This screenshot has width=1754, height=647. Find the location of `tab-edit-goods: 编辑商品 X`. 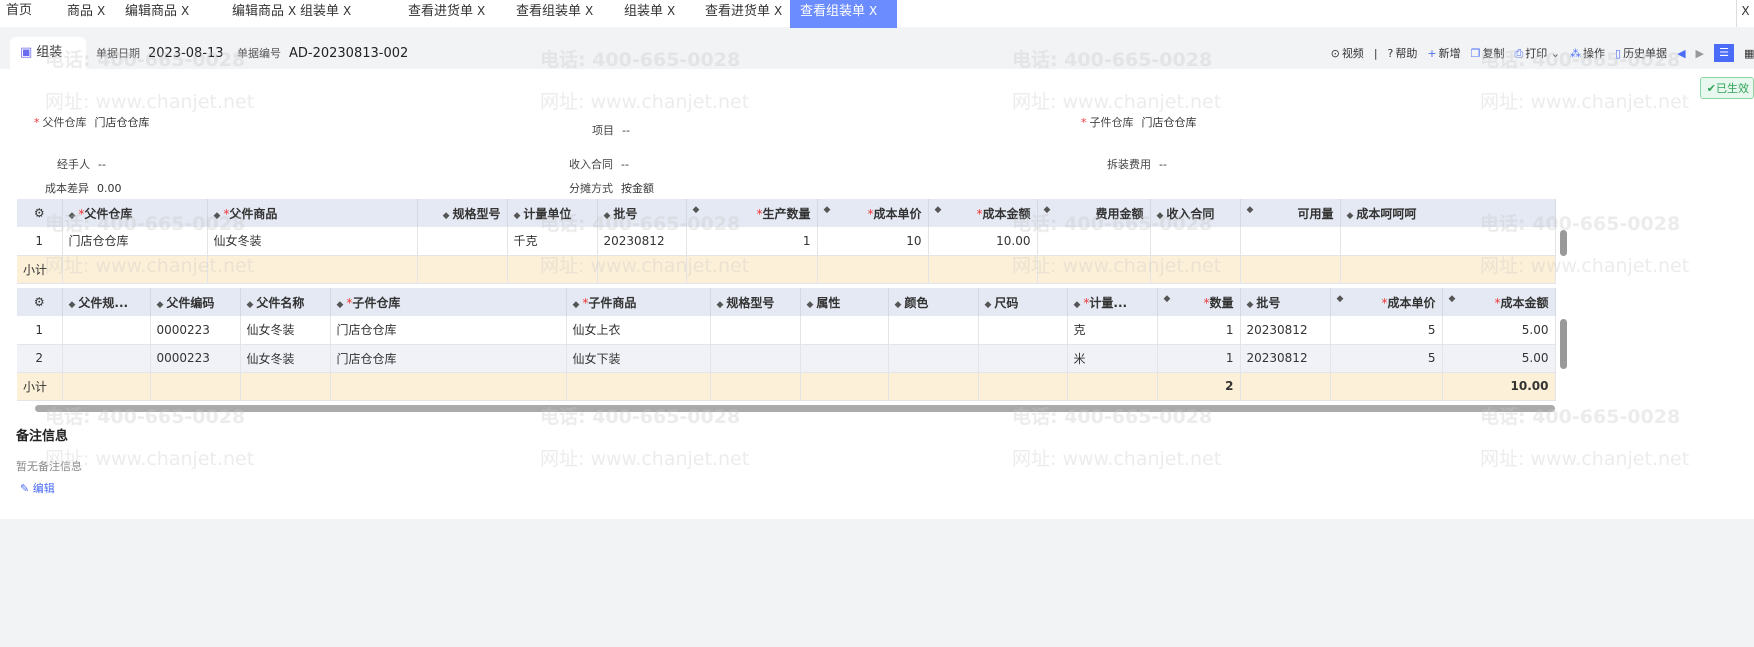

tab-edit-goods: 编辑商品 X is located at coordinates (157, 13).